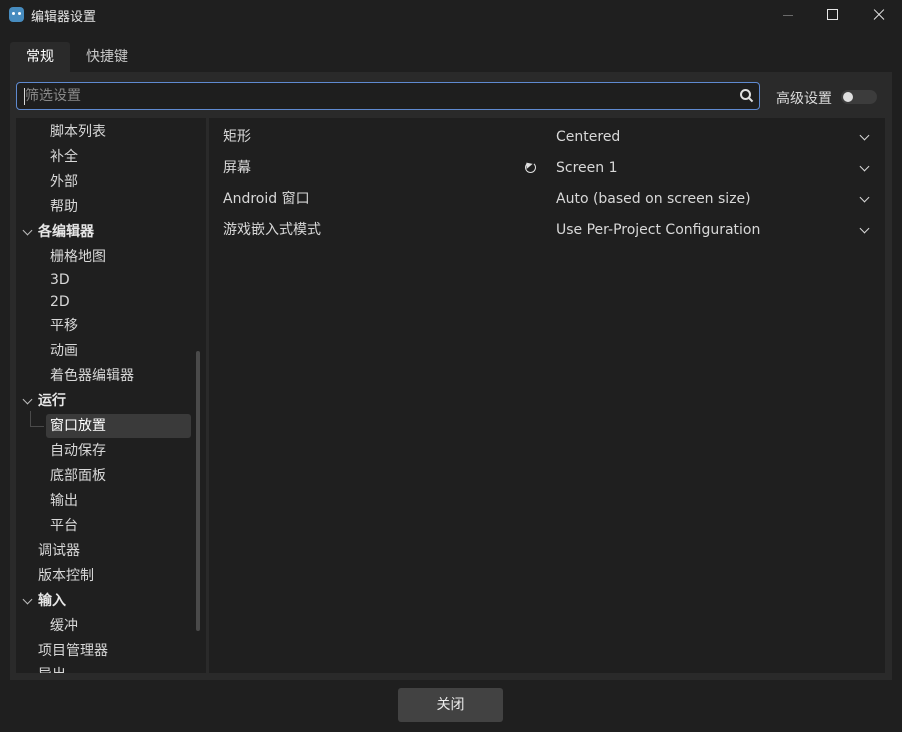 The width and height of the screenshot is (902, 732). I want to click on tree-item-debugger: 调试器, so click(59, 551).